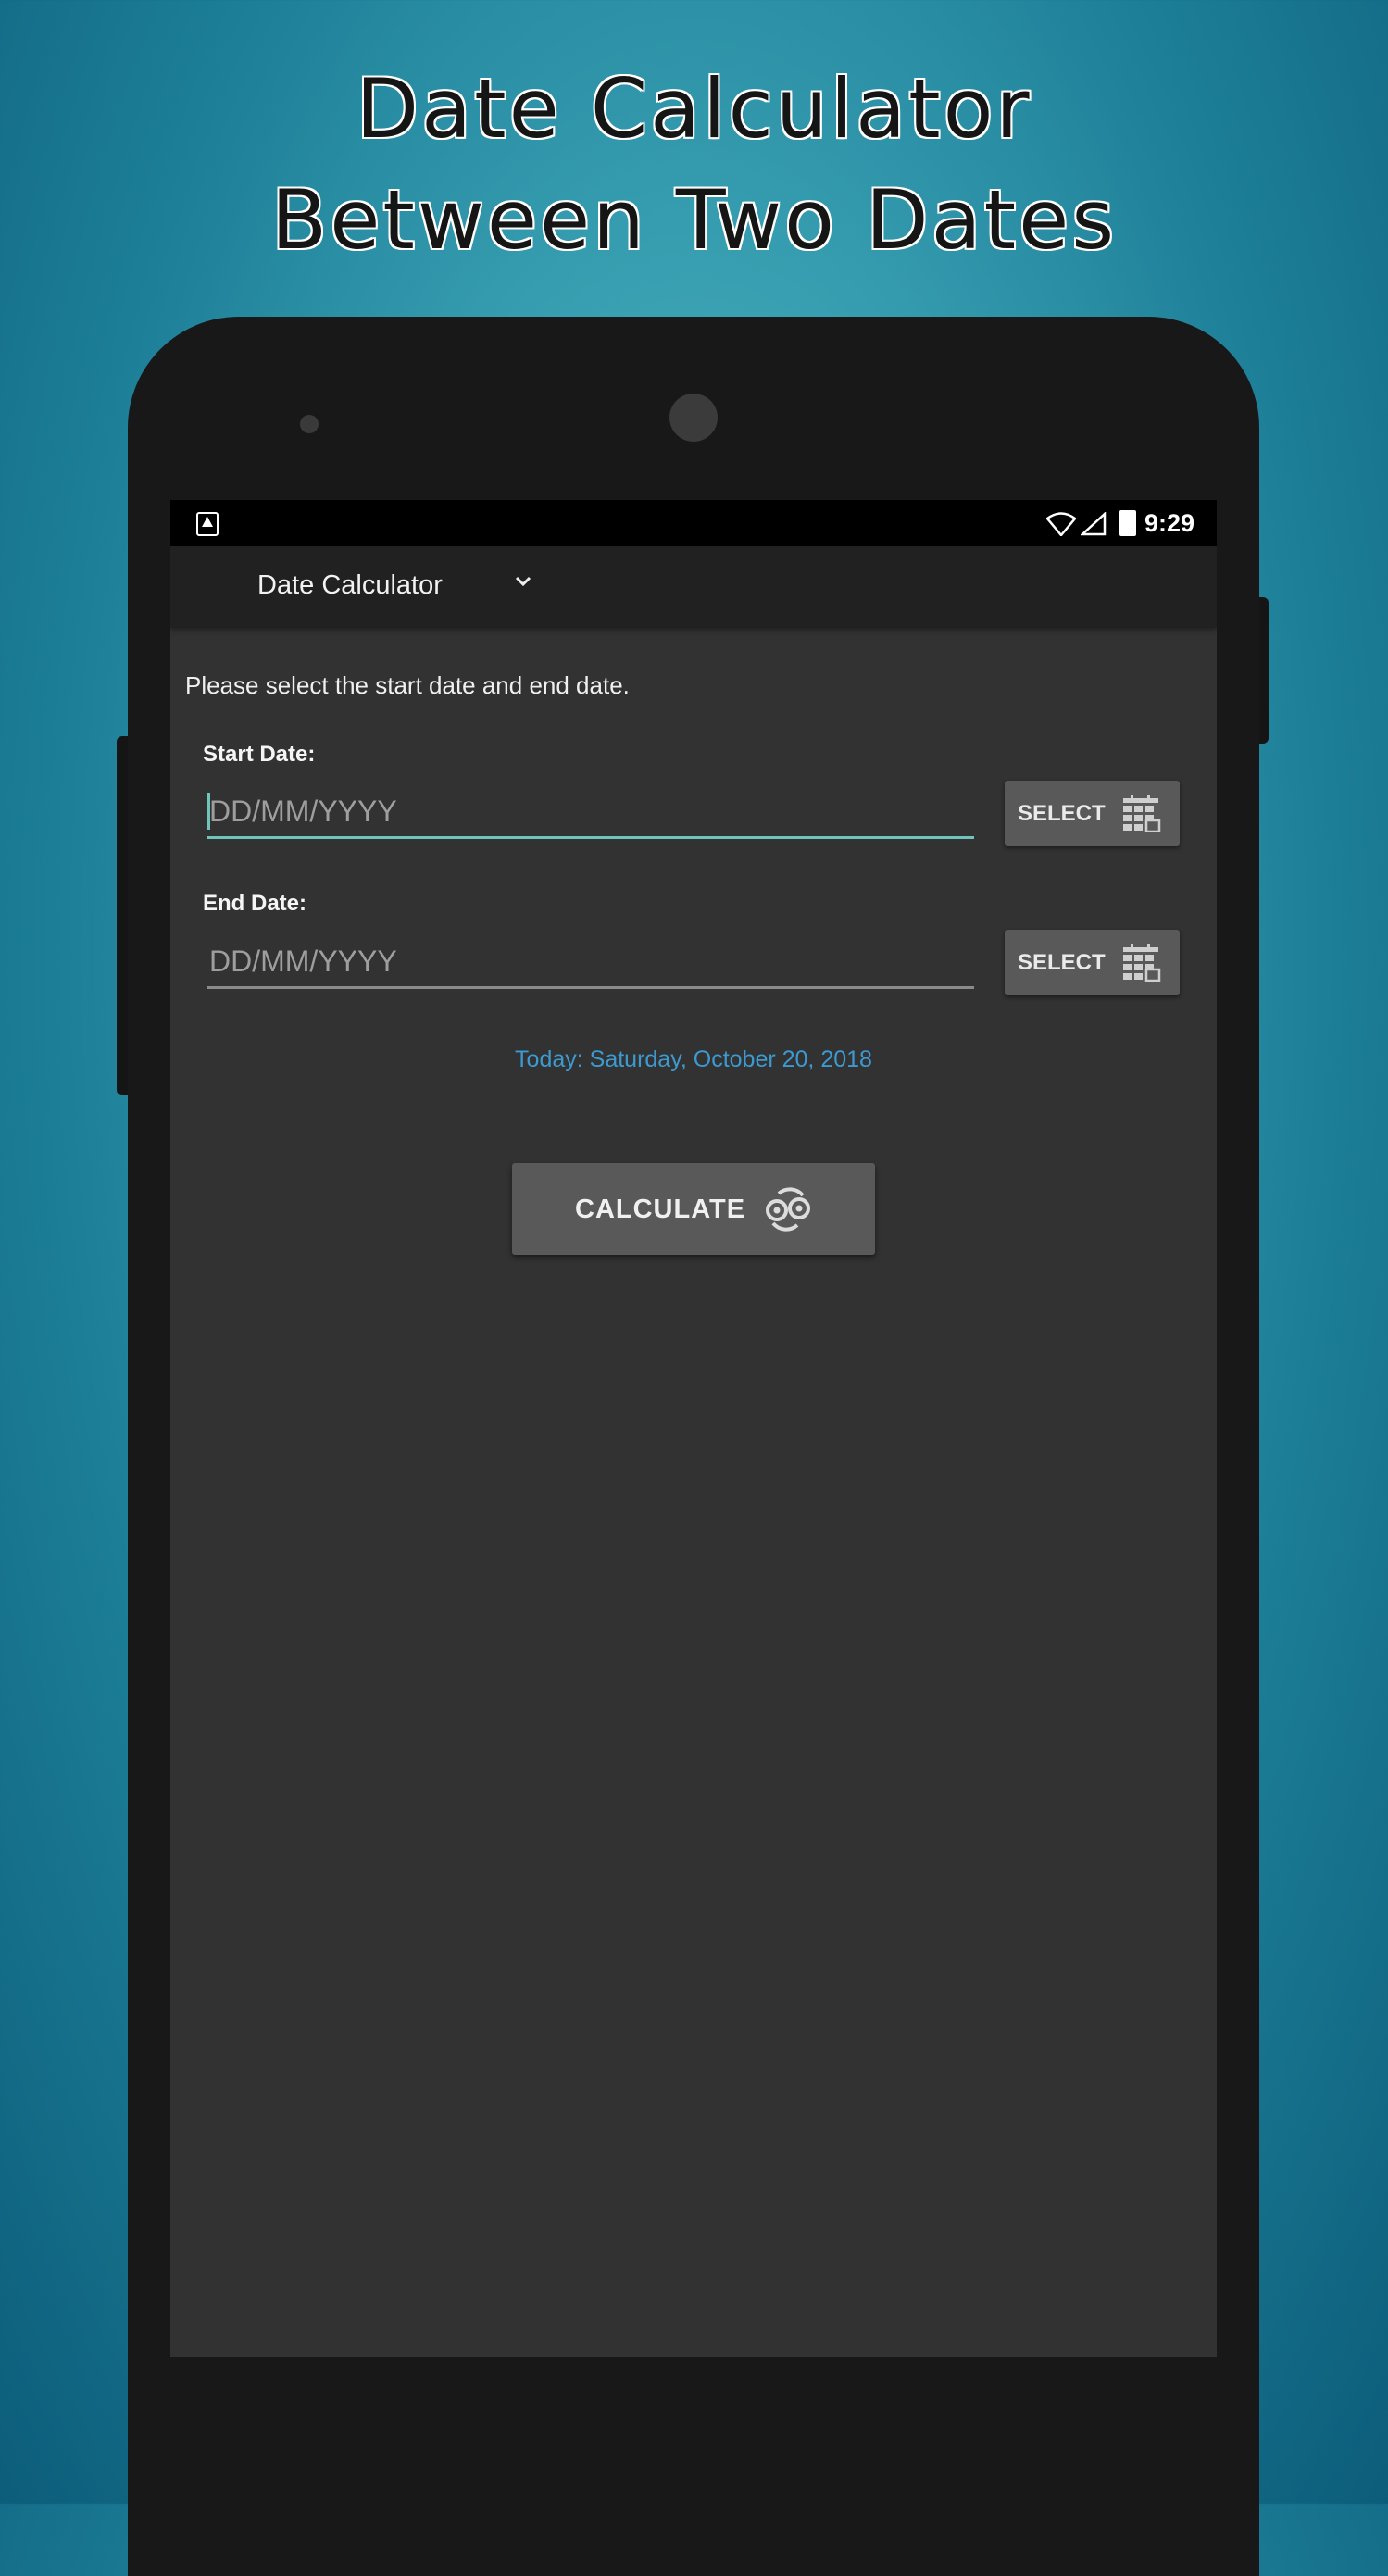 This screenshot has width=1388, height=2576. What do you see at coordinates (590, 838) in the screenshot?
I see `start-date-underline` at bounding box center [590, 838].